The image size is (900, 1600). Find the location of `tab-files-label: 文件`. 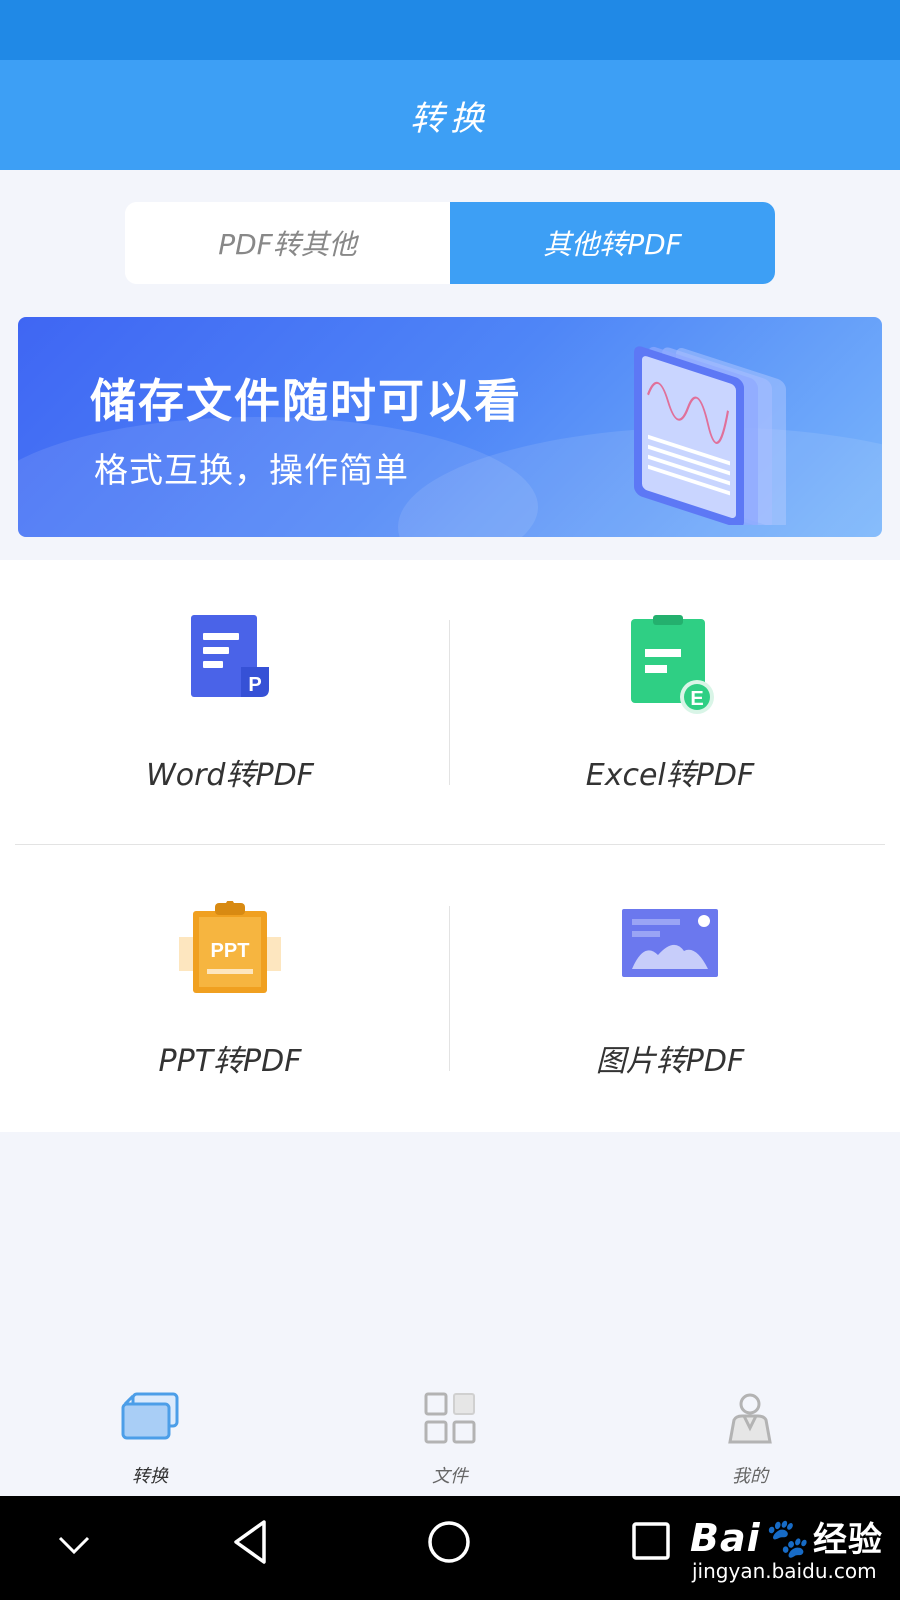

tab-files-label: 文件 is located at coordinates (450, 1476).